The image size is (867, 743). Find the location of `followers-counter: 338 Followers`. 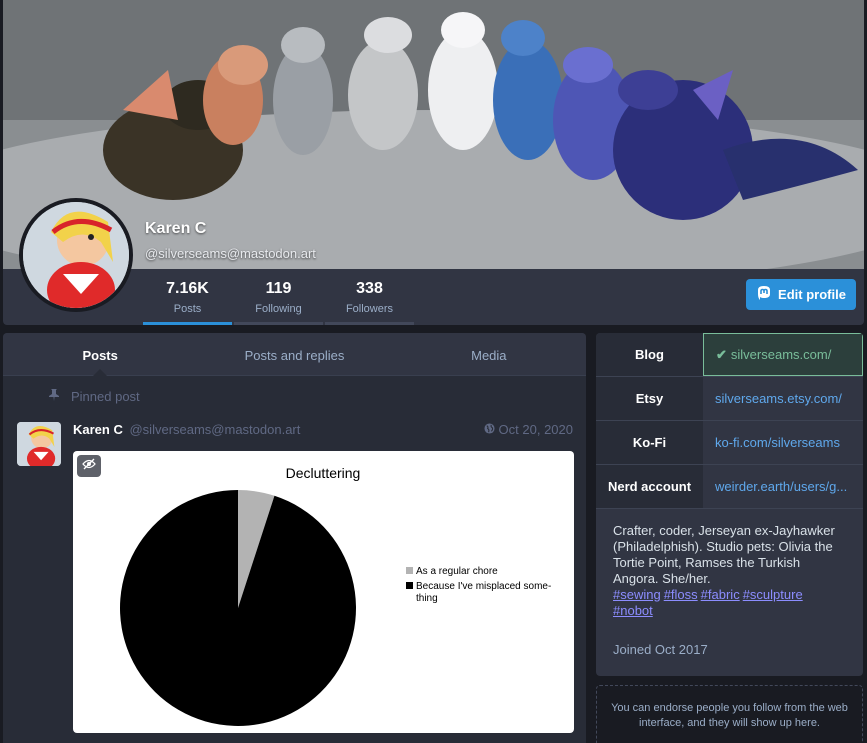

followers-counter: 338 Followers is located at coordinates (369, 297).